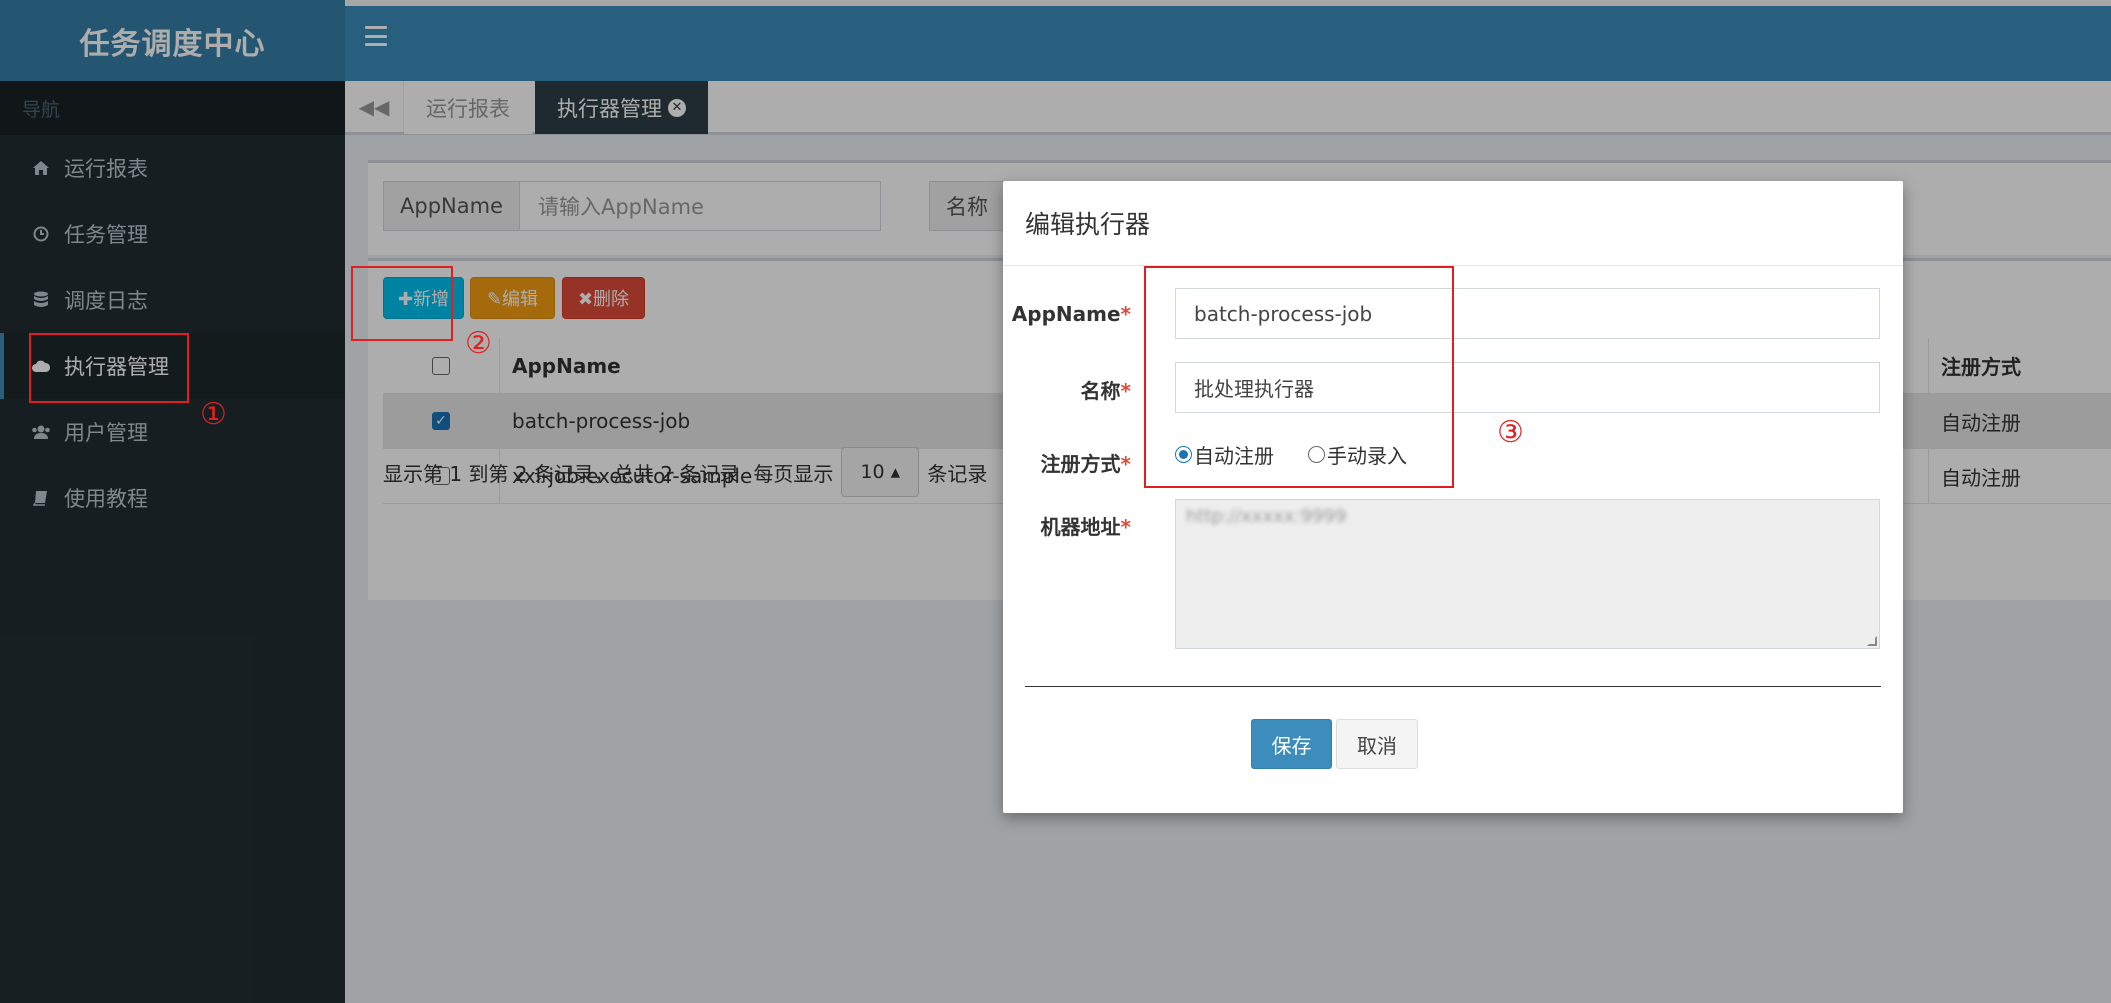 The width and height of the screenshot is (2111, 1003). I want to click on address-textarea: http://xxxxx:9999, so click(1527, 574).